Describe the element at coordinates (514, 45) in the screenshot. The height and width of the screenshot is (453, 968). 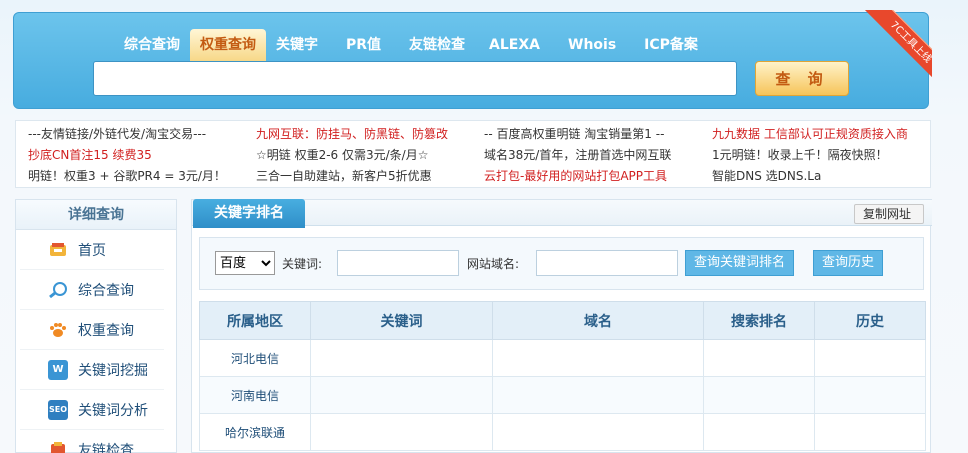
I see `tab-alexa: ALEXA` at that location.